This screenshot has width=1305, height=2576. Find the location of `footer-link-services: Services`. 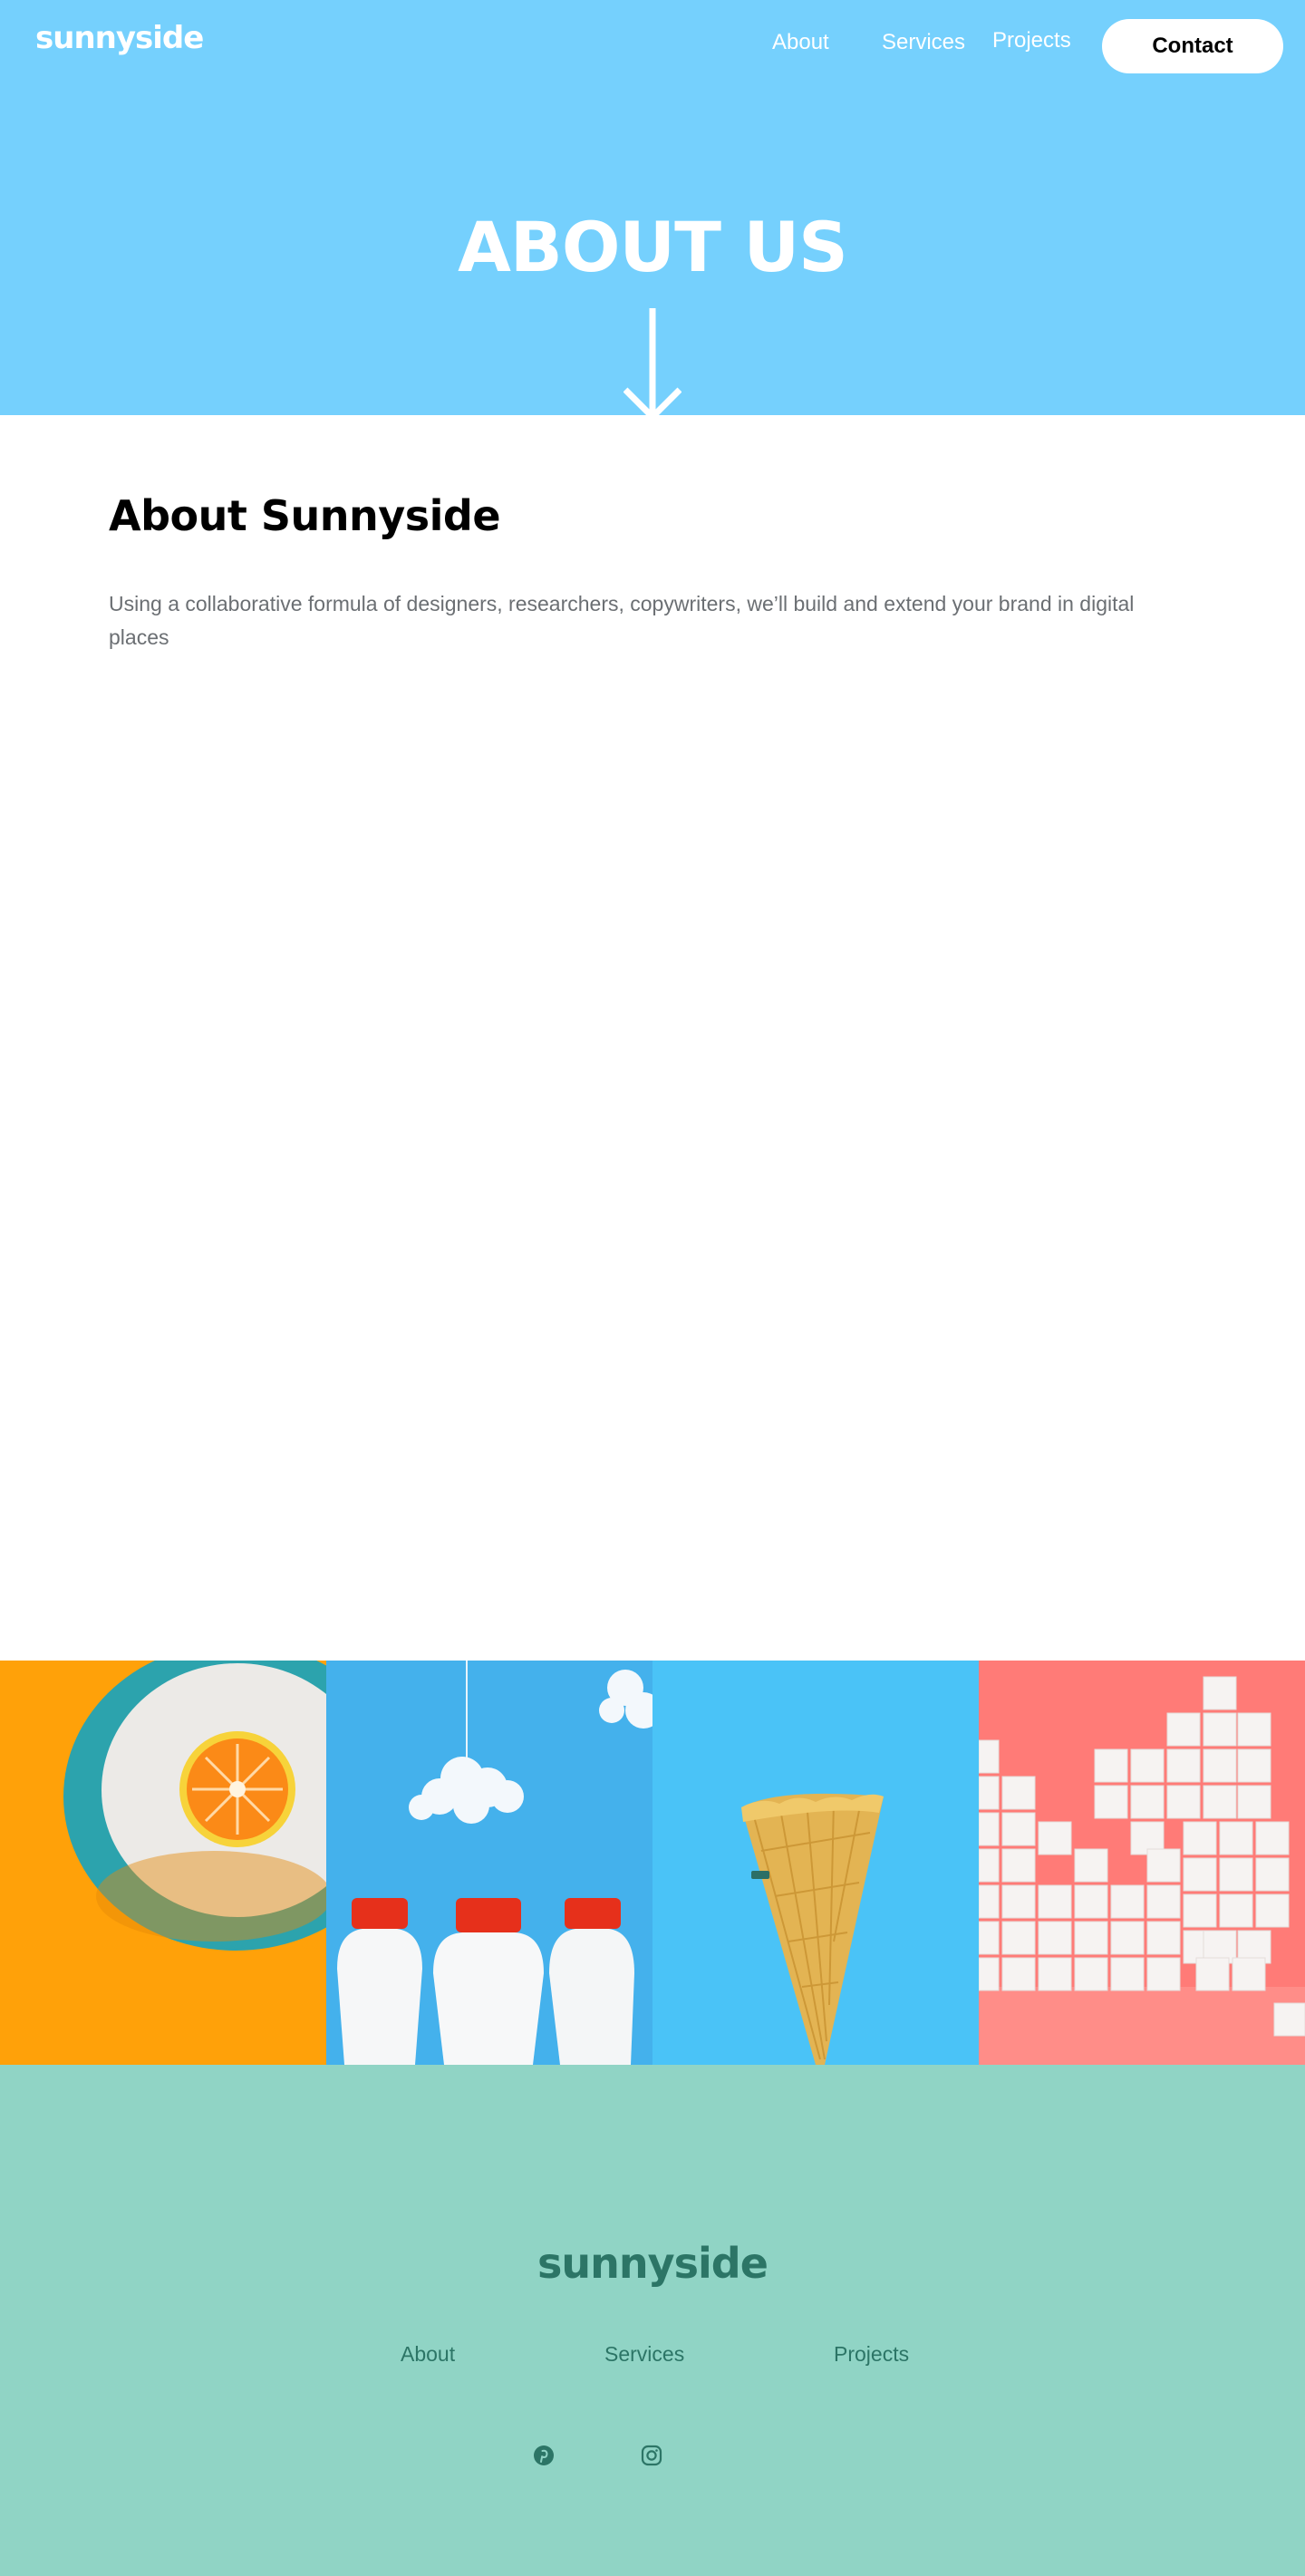

footer-link-services: Services is located at coordinates (644, 2354).